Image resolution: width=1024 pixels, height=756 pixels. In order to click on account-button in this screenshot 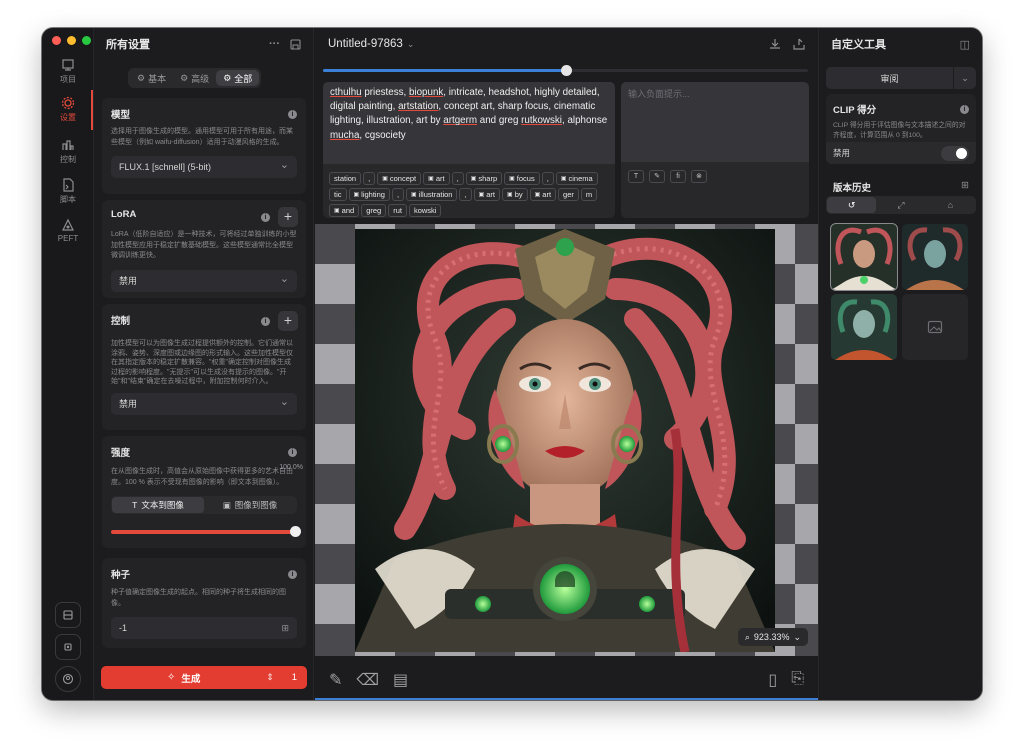, I will do `click(68, 679)`.